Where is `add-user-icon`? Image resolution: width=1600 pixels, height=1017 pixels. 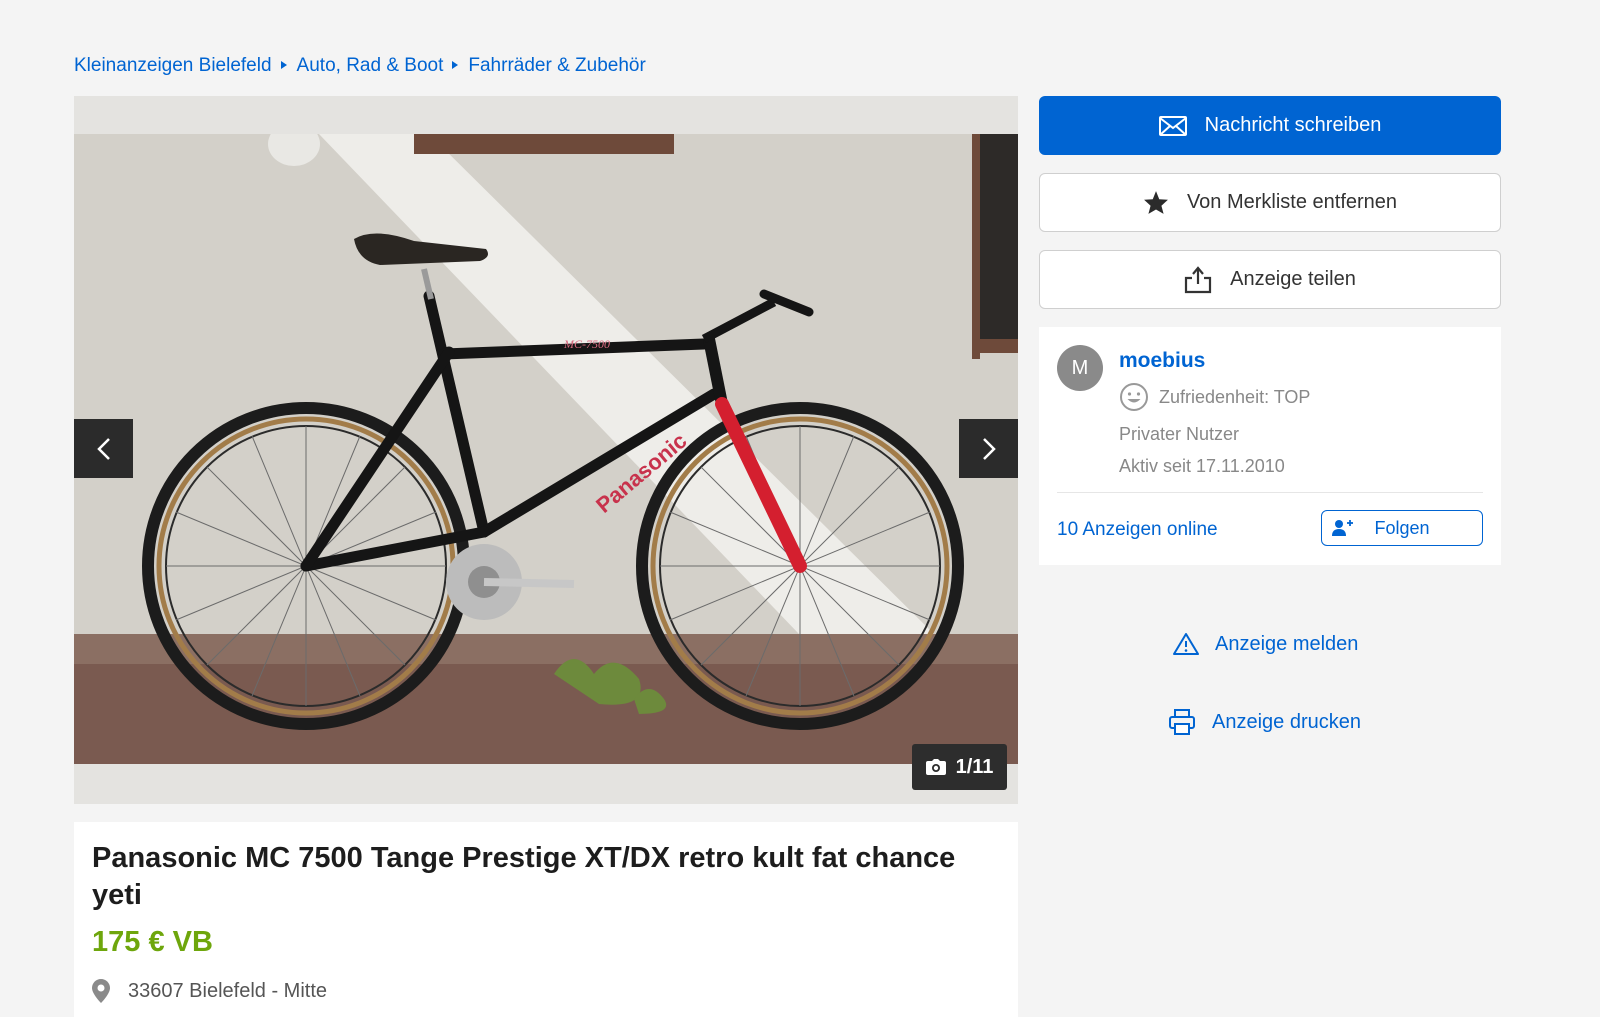
add-user-icon is located at coordinates (1342, 528).